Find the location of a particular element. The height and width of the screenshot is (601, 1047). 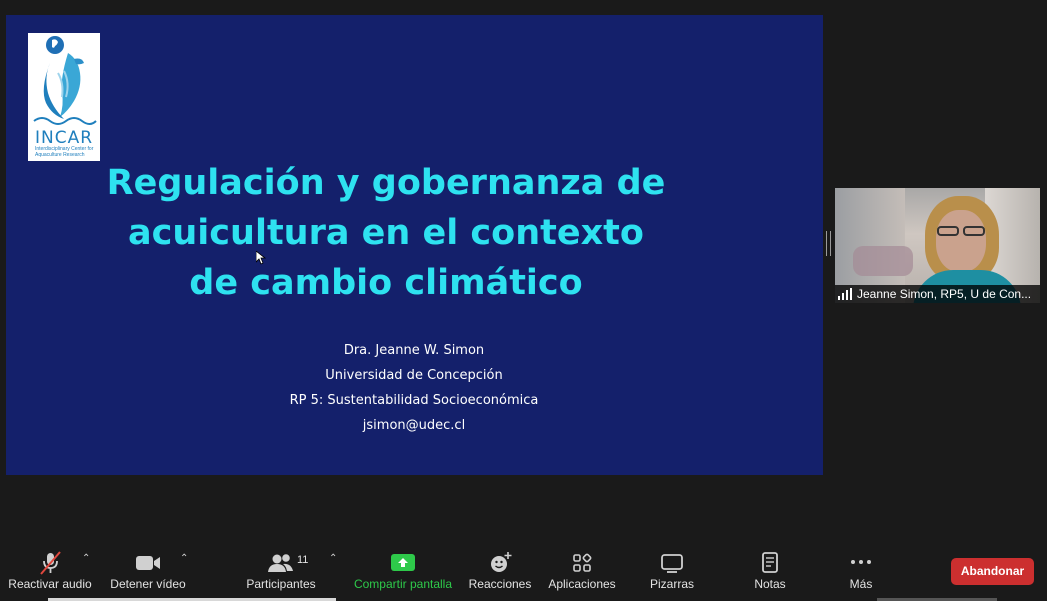

audio-options-chevron-icon: ⌃ is located at coordinates (87, 559).